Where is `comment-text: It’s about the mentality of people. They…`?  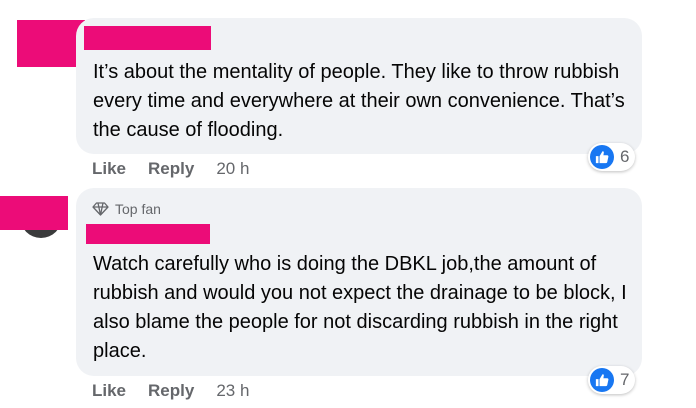
comment-text: It’s about the mentality of people. They… is located at coordinates (359, 101).